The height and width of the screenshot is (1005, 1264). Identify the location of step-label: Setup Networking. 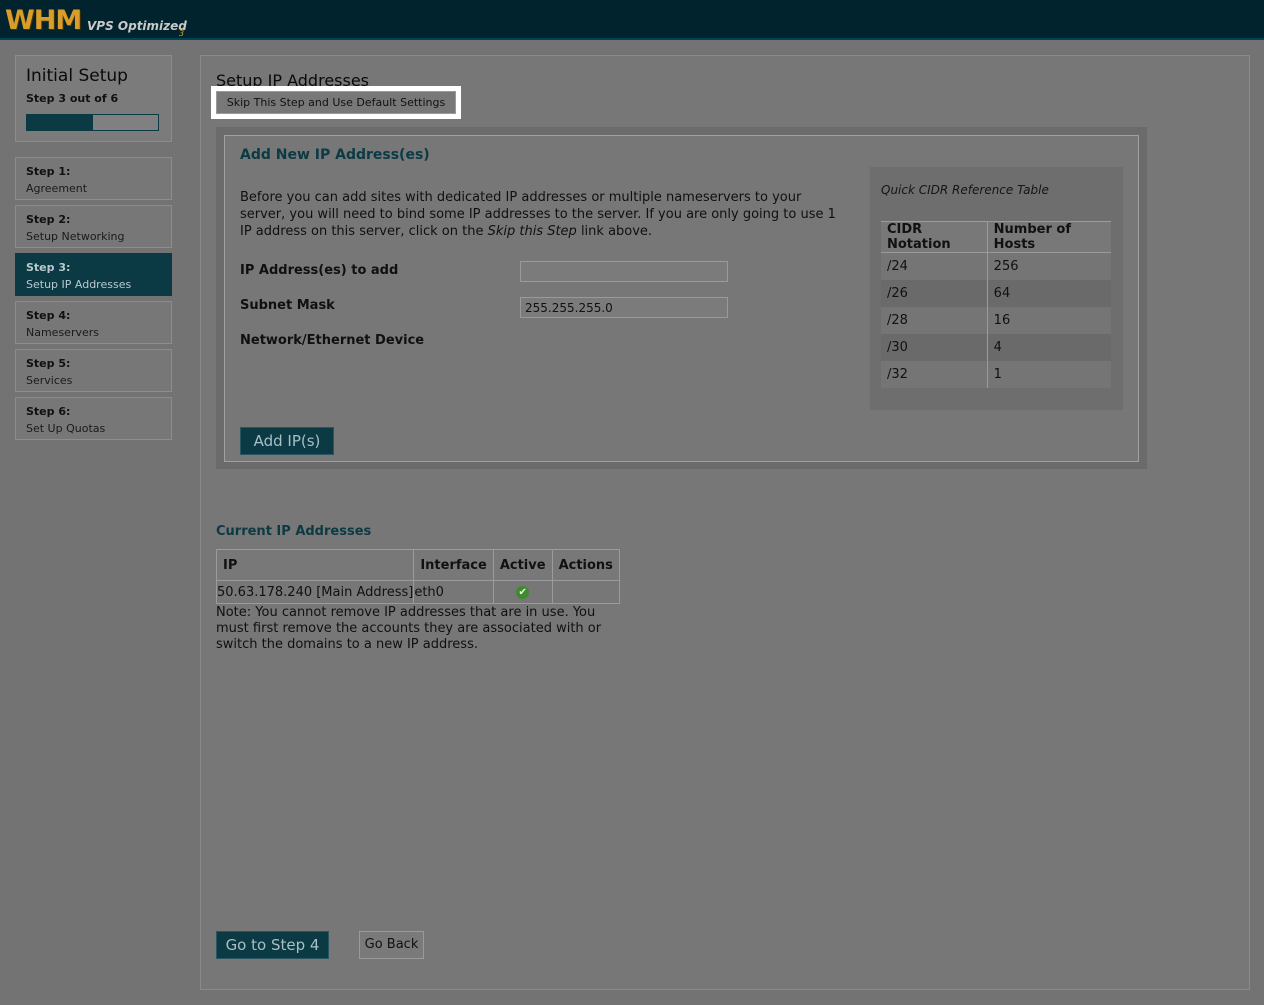
(75, 236).